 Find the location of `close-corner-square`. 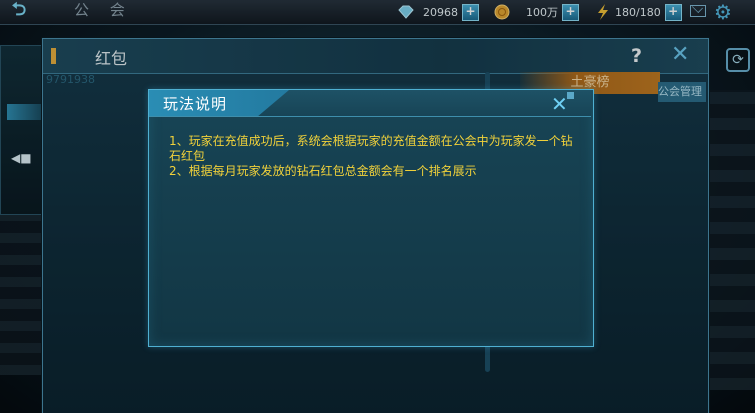

close-corner-square is located at coordinates (570, 95).